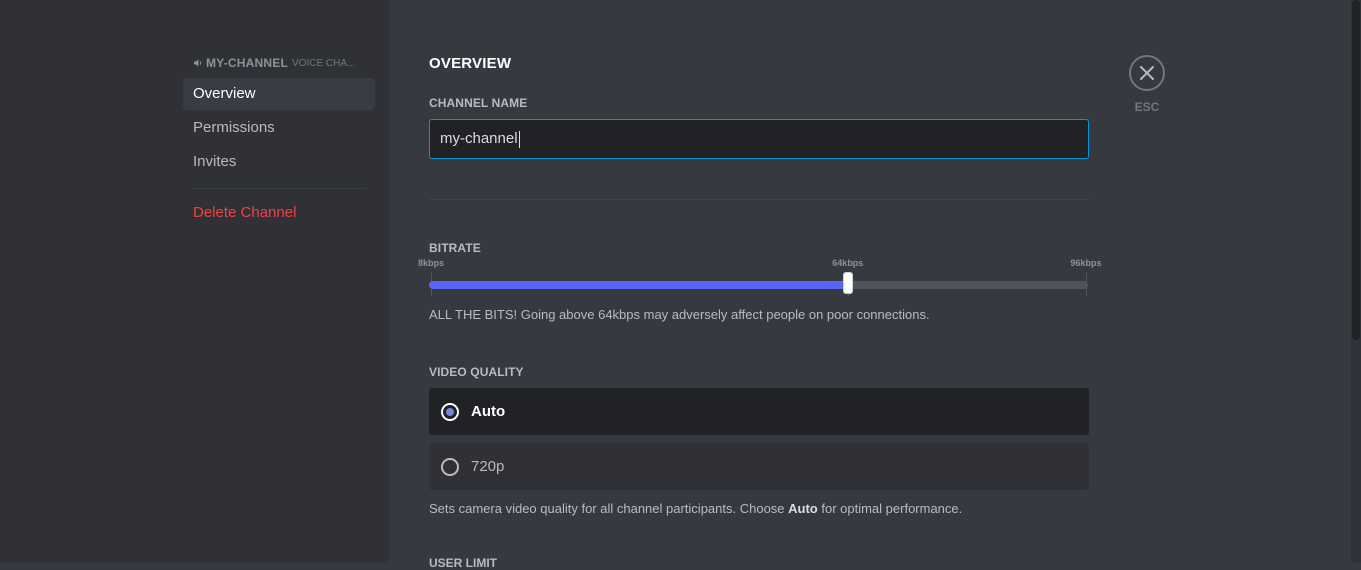 The image size is (1361, 570). Describe the element at coordinates (279, 188) in the screenshot. I see `sidebar-divider` at that location.